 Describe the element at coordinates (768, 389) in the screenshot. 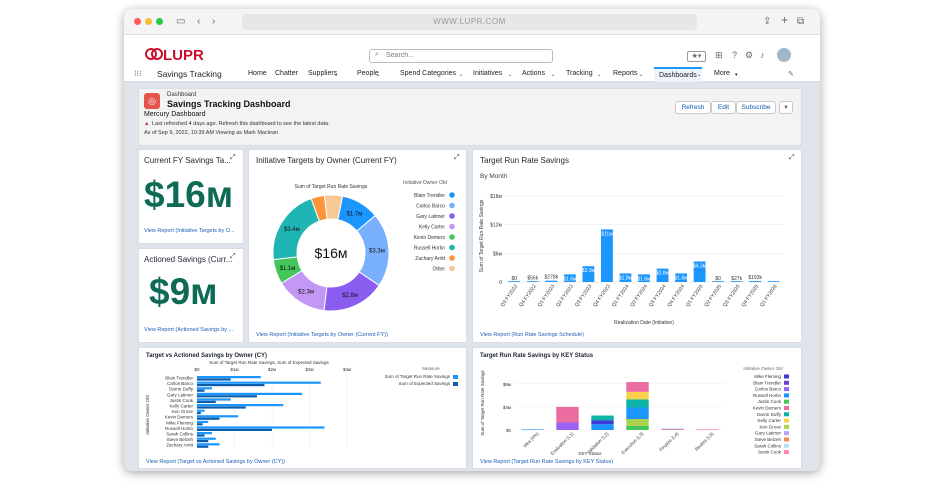

I see `legend-entry: Carlos Barco` at that location.